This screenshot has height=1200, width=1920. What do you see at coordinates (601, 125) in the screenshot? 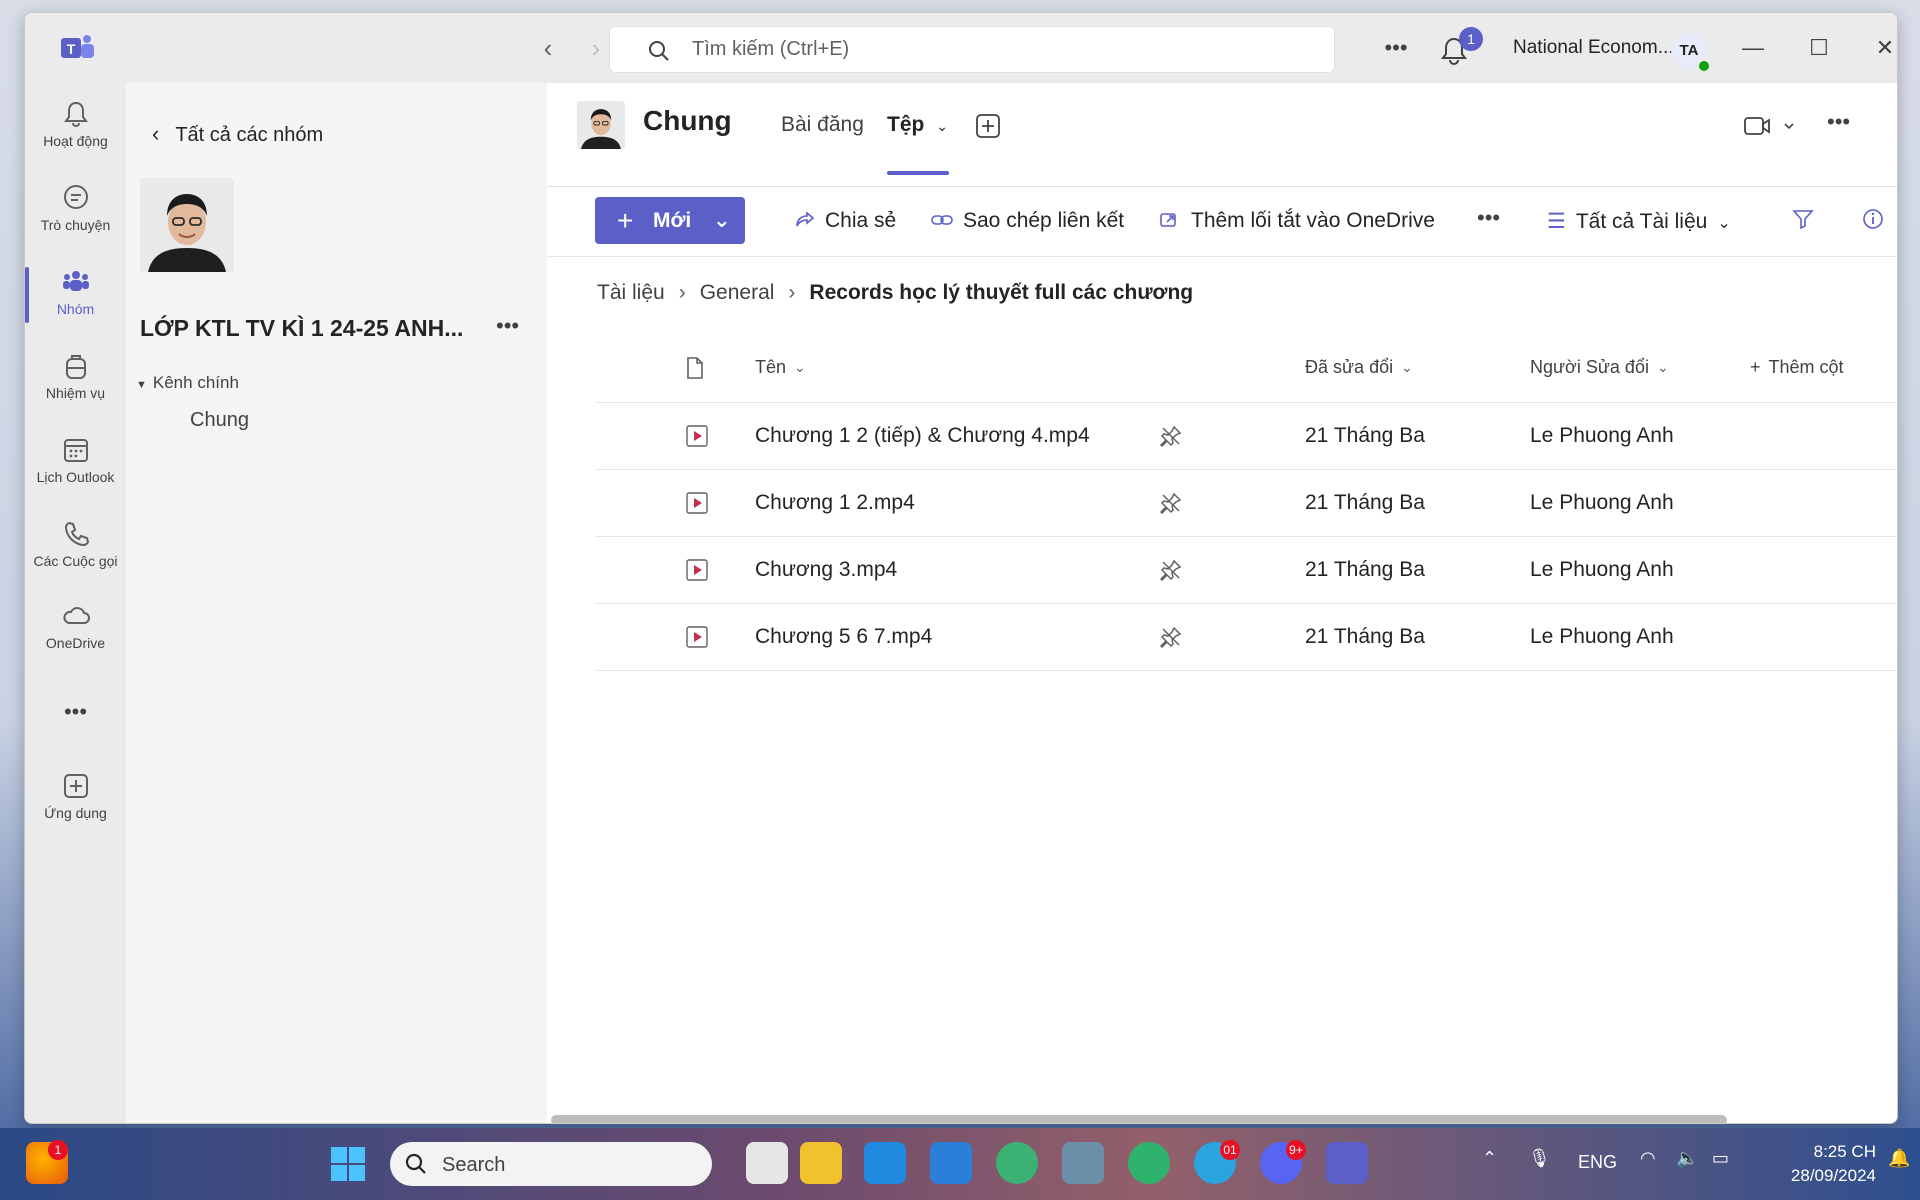
I see `channel-team-avatar` at bounding box center [601, 125].